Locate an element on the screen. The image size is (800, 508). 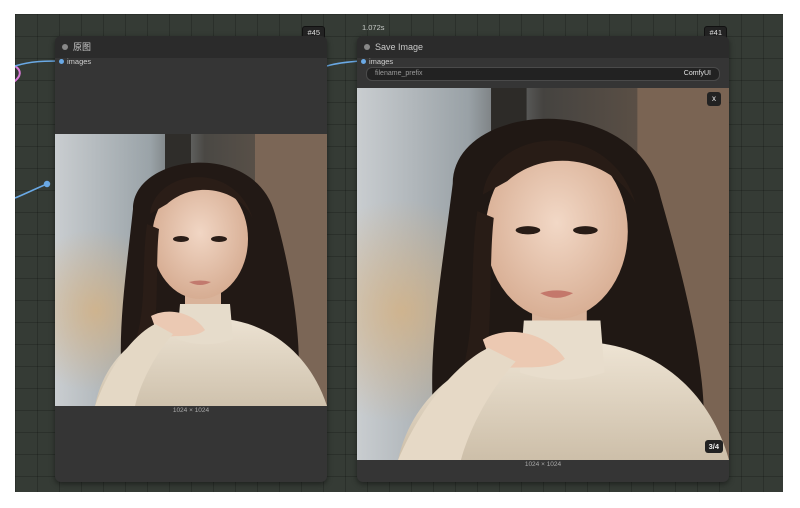
node-title: 原图 is located at coordinates (82, 47).